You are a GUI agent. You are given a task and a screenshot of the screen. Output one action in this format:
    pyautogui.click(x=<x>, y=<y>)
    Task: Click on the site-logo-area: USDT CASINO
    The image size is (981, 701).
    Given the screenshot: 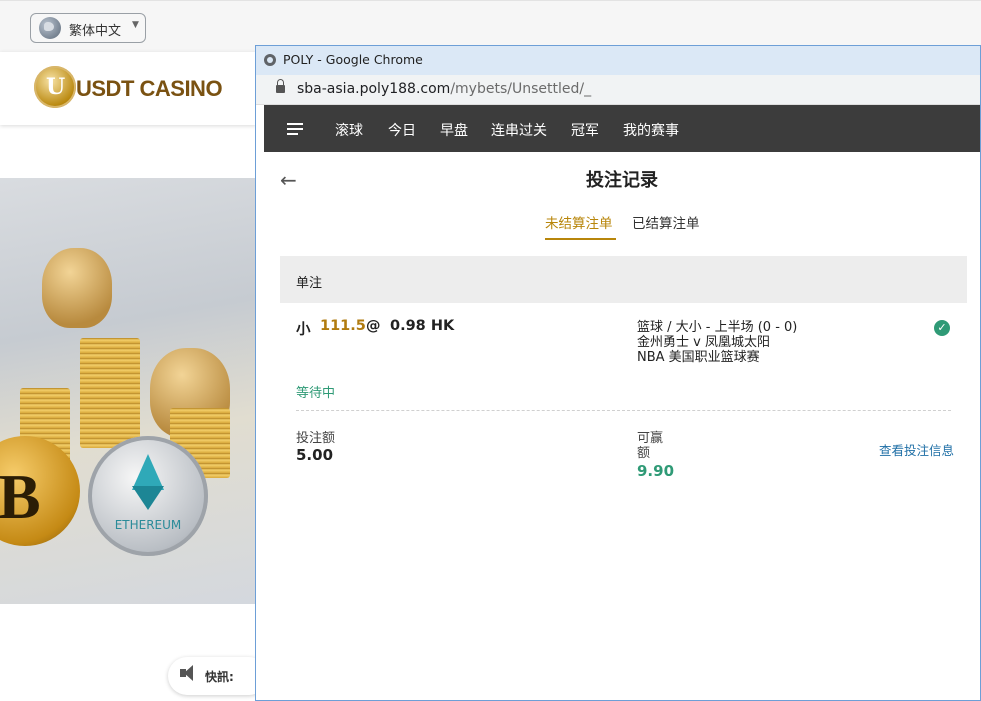 What is the action you would take?
    pyautogui.click(x=128, y=88)
    